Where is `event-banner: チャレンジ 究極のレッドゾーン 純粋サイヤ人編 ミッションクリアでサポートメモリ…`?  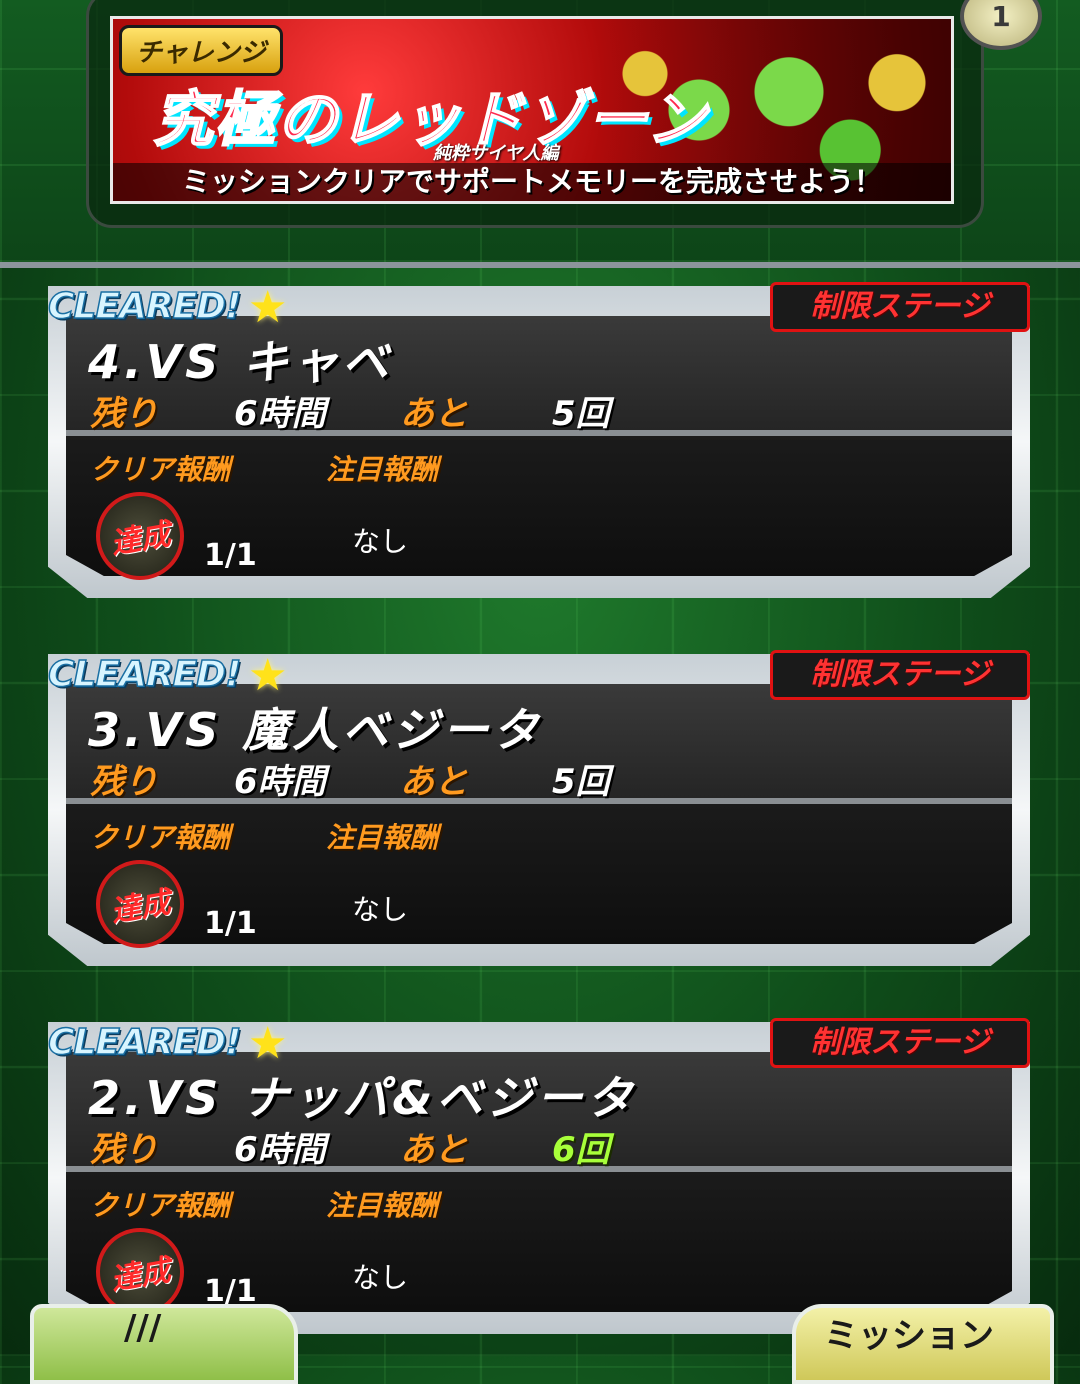 event-banner: チャレンジ 究極のレッドゾーン 純粋サイヤ人編 ミッションクリアでサポートメモリ… is located at coordinates (532, 110).